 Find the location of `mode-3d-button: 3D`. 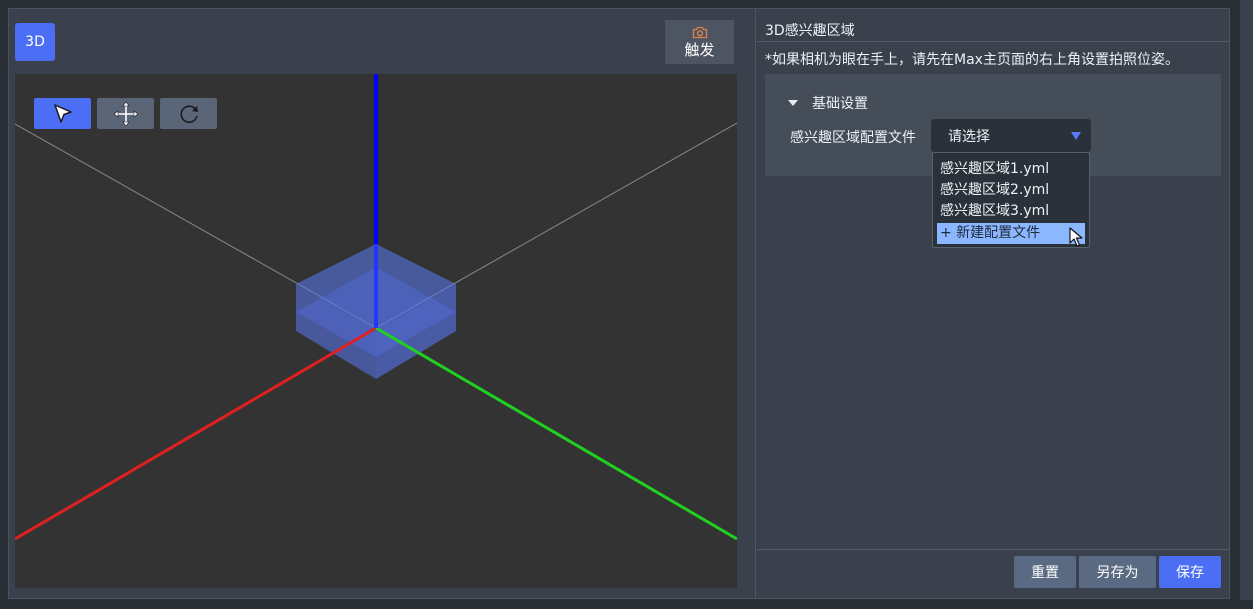

mode-3d-button: 3D is located at coordinates (35, 42).